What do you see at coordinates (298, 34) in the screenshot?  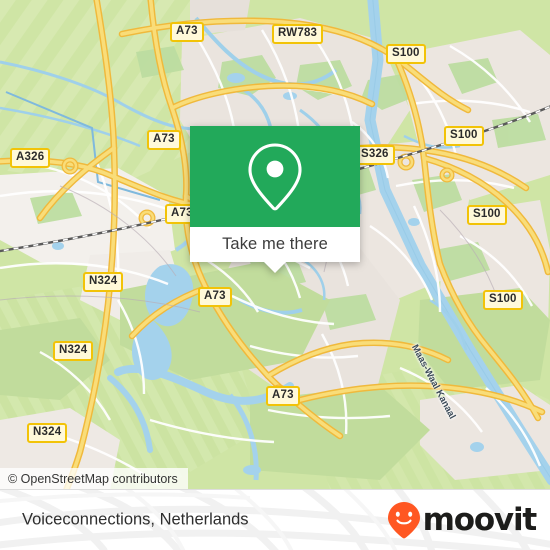 I see `road-shield-rw783: RW783` at bounding box center [298, 34].